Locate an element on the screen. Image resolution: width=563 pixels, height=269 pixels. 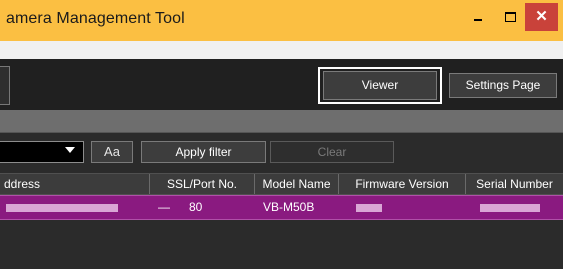
close-icon: ✕ is located at coordinates (541, 17).